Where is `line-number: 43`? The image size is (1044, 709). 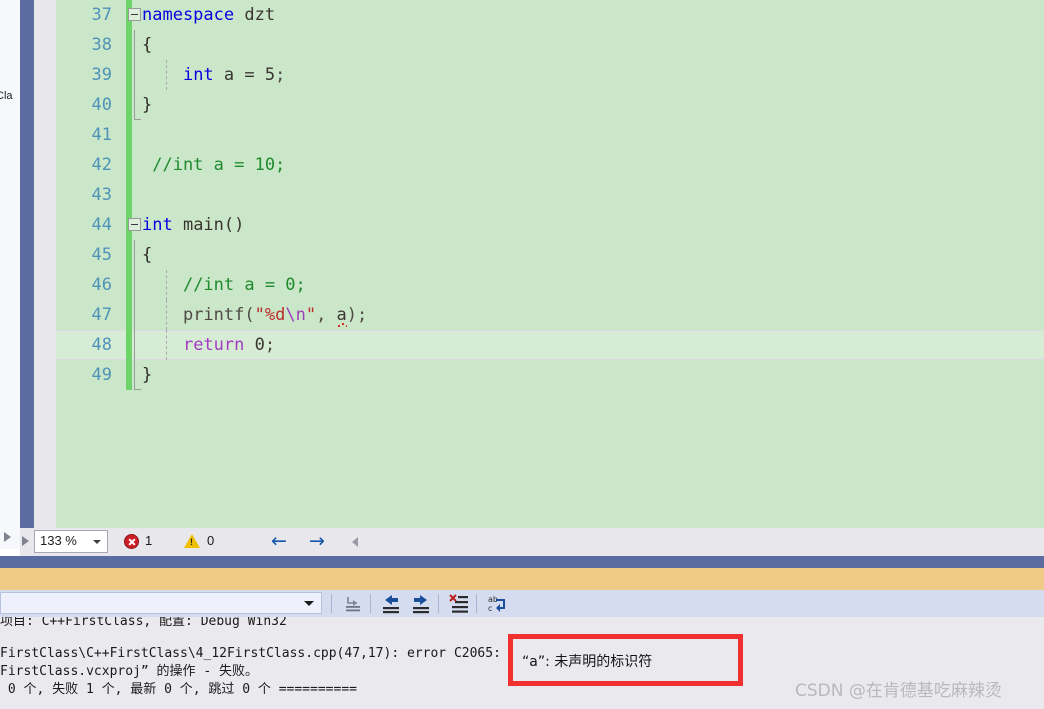
line-number: 43 is located at coordinates (101, 195).